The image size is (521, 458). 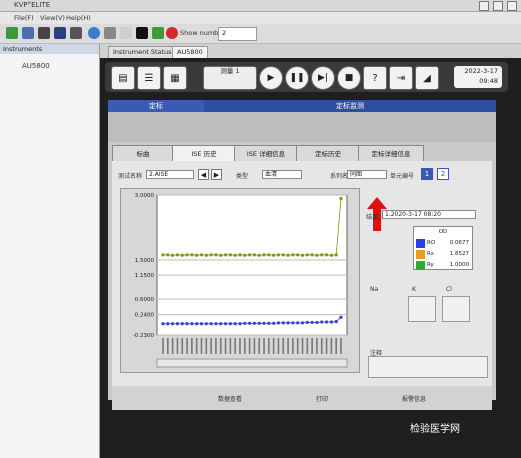 What do you see at coordinates (78, 18) in the screenshot?
I see `menu-help: Help(H)` at bounding box center [78, 18].